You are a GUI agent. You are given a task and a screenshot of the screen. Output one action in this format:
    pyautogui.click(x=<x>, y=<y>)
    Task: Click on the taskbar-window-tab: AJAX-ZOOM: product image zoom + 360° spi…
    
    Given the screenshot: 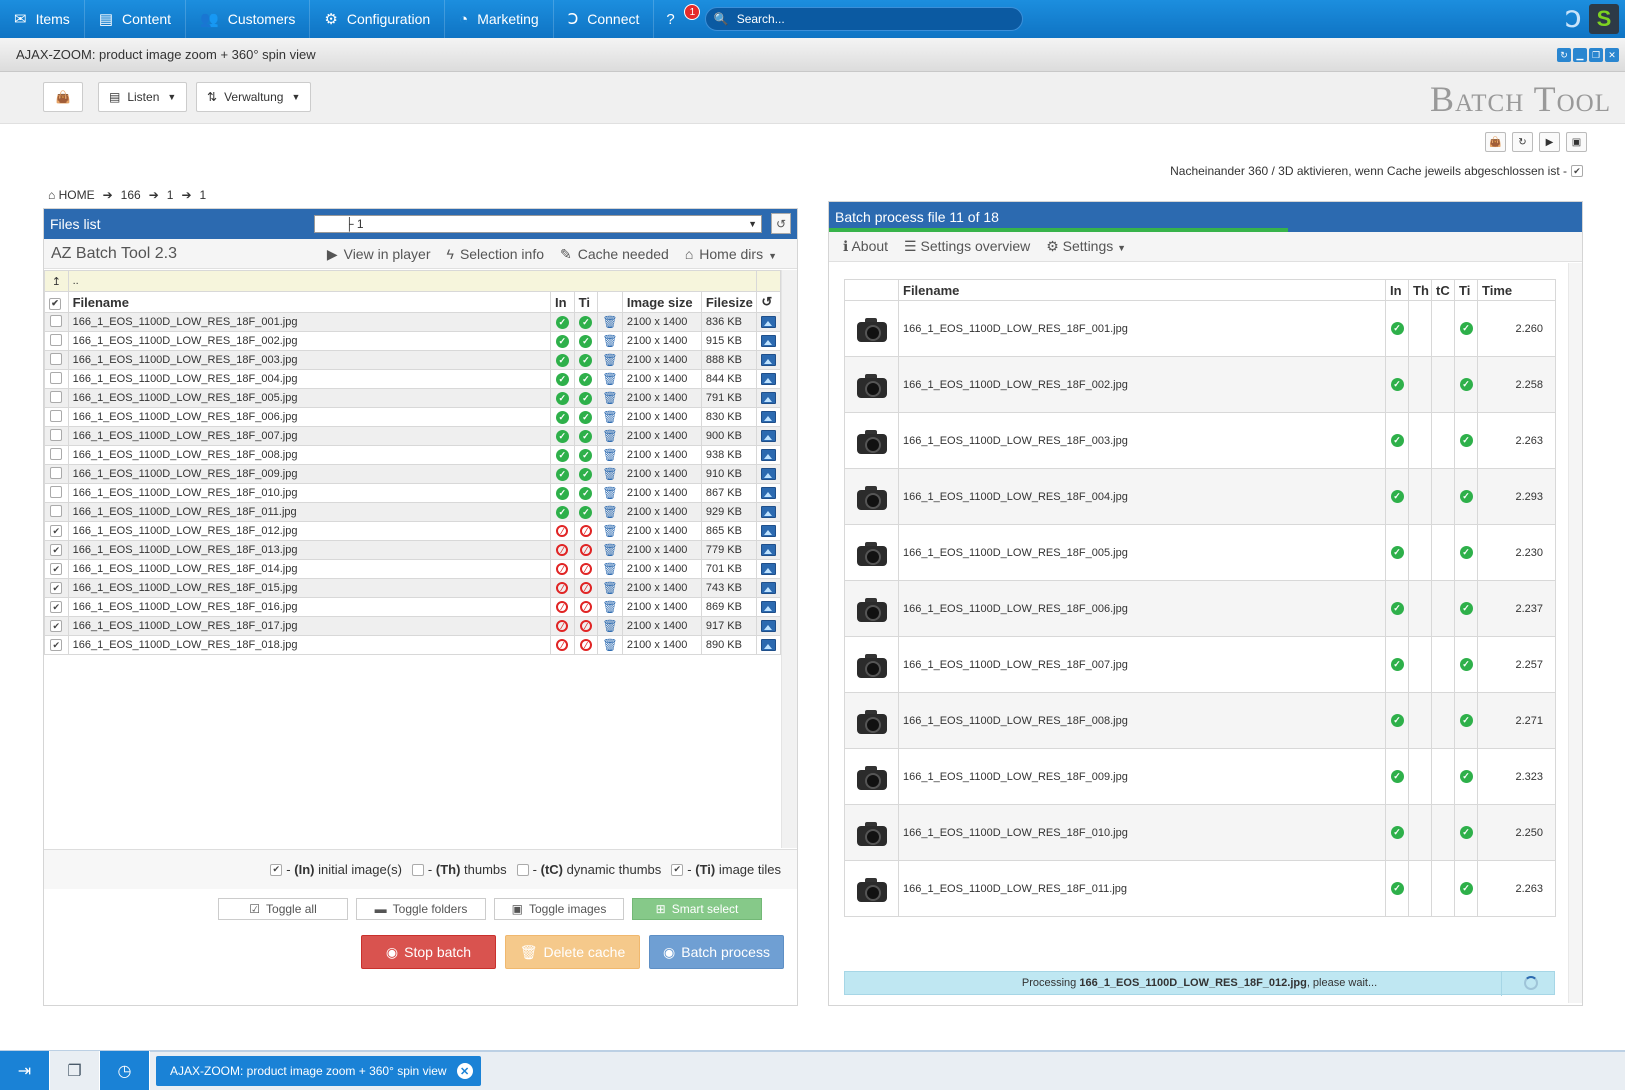 What is the action you would take?
    pyautogui.click(x=318, y=1071)
    